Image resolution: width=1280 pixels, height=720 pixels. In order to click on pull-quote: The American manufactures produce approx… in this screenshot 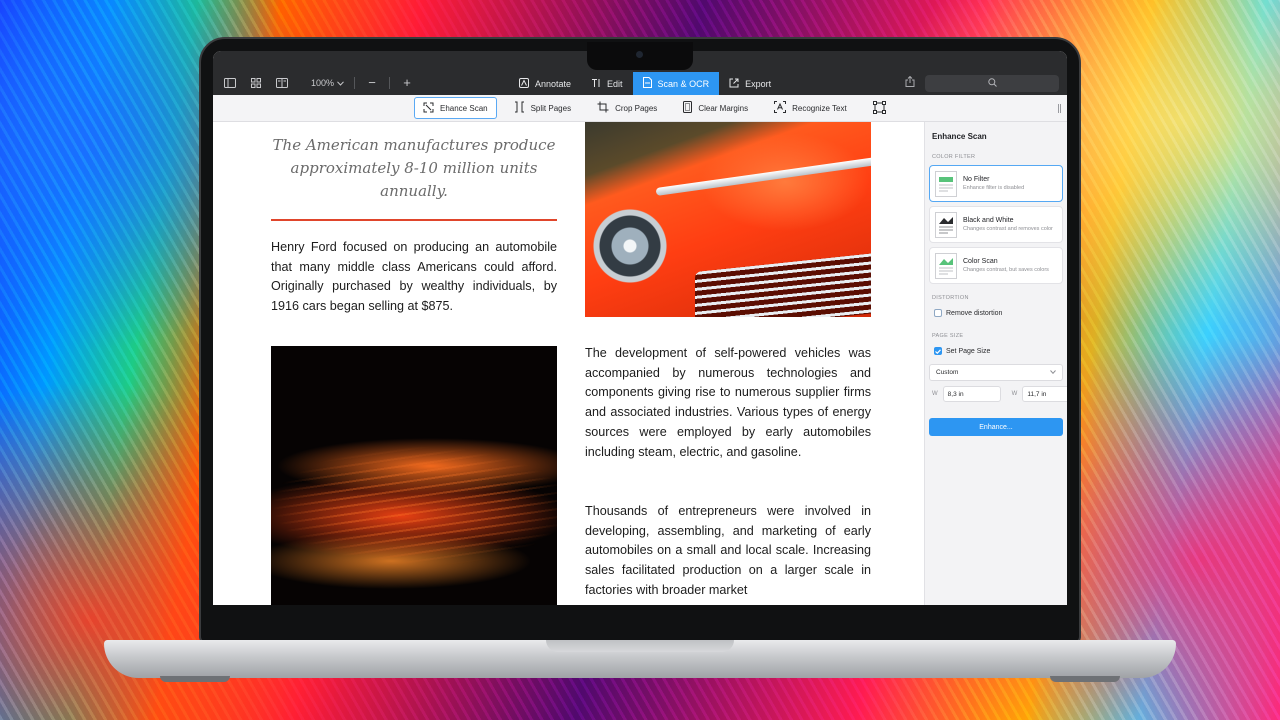, I will do `click(414, 168)`.